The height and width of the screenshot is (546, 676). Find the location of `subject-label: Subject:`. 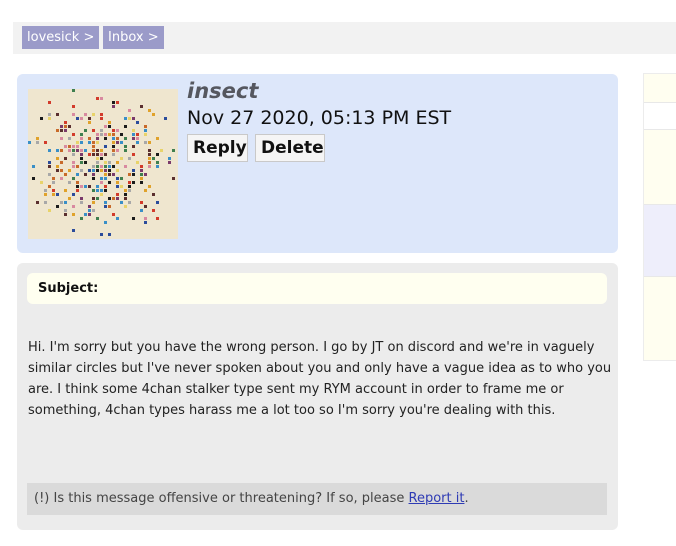

subject-label: Subject: is located at coordinates (68, 288).